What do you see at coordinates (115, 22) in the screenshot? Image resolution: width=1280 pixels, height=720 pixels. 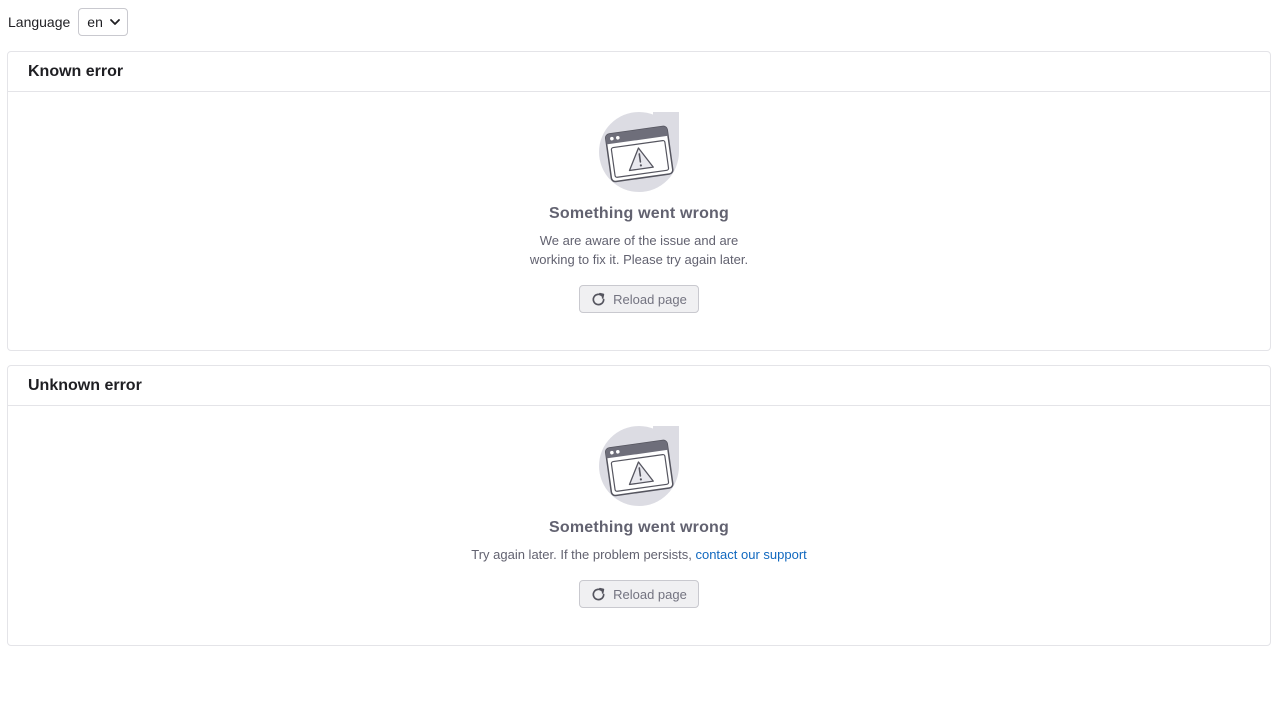 I see `chevron-down-icon` at bounding box center [115, 22].